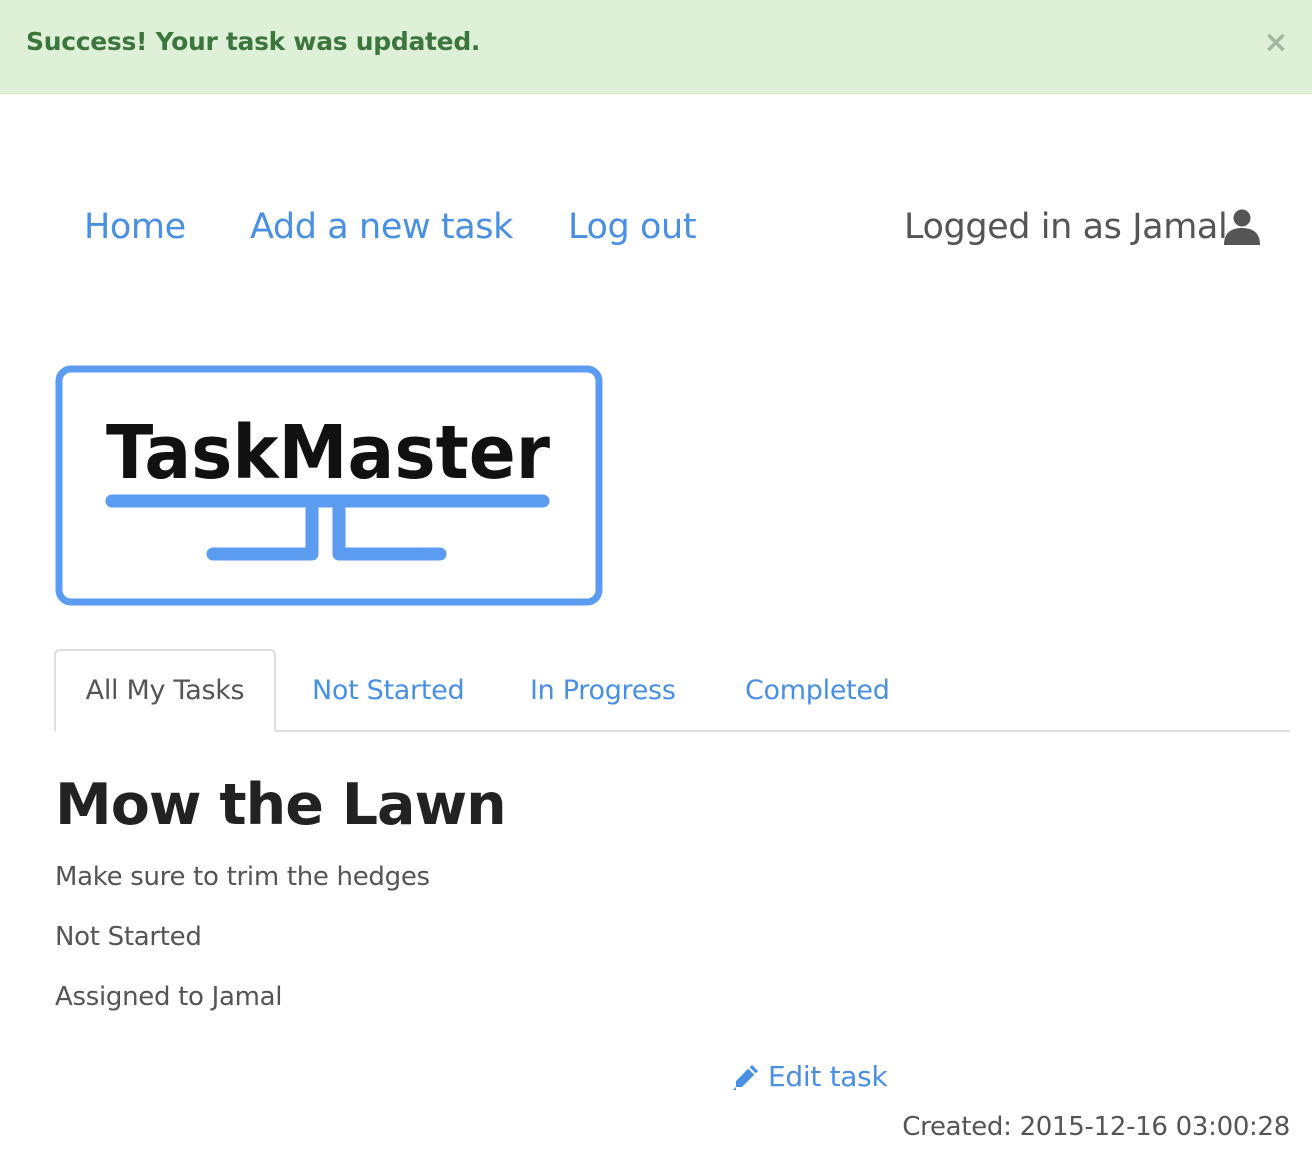  What do you see at coordinates (957, 1127) in the screenshot?
I see `created-label: Created:` at bounding box center [957, 1127].